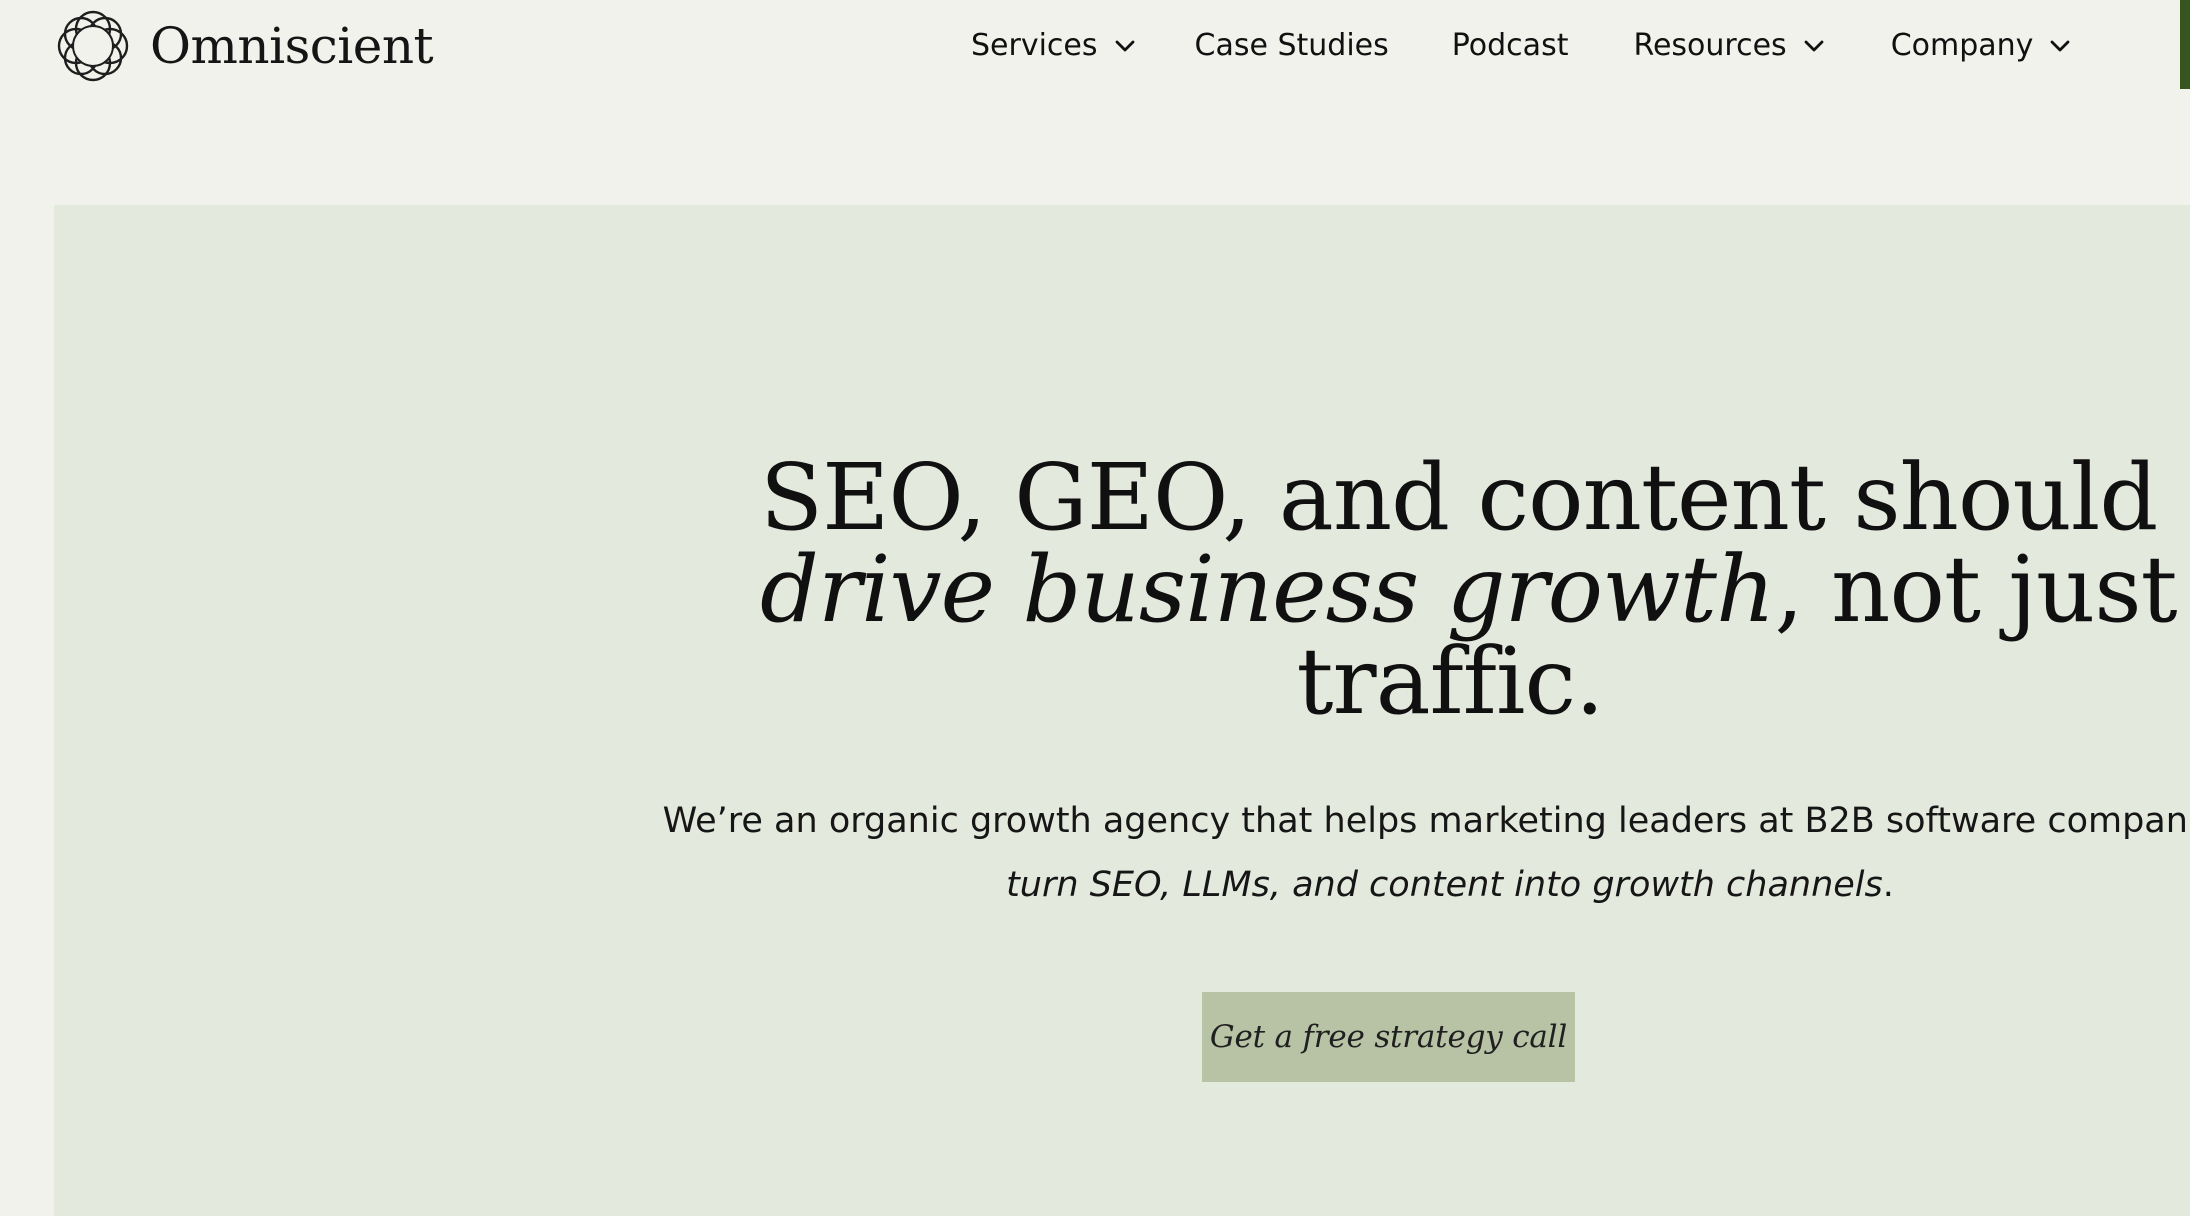  I want to click on nav-services-label: Services, so click(1034, 45).